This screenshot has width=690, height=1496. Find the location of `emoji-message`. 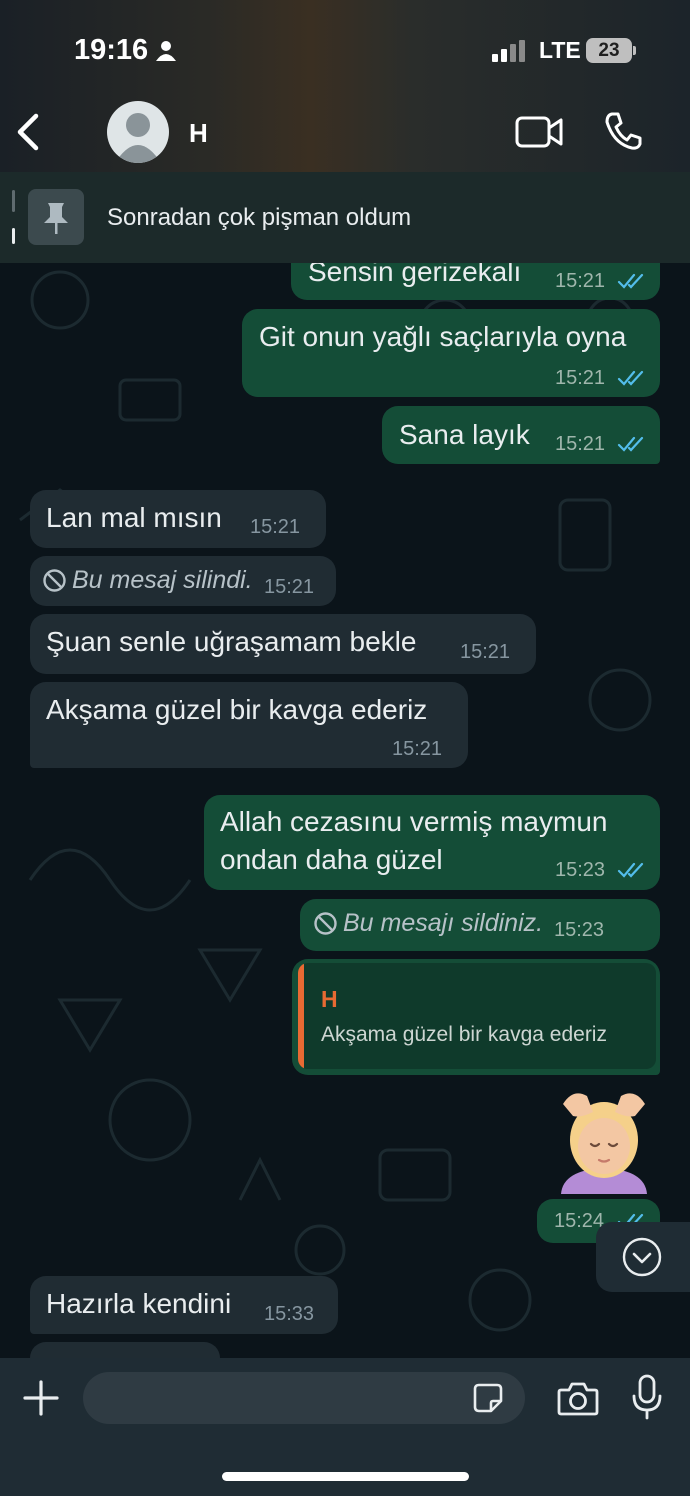

emoji-message is located at coordinates (604, 1138).